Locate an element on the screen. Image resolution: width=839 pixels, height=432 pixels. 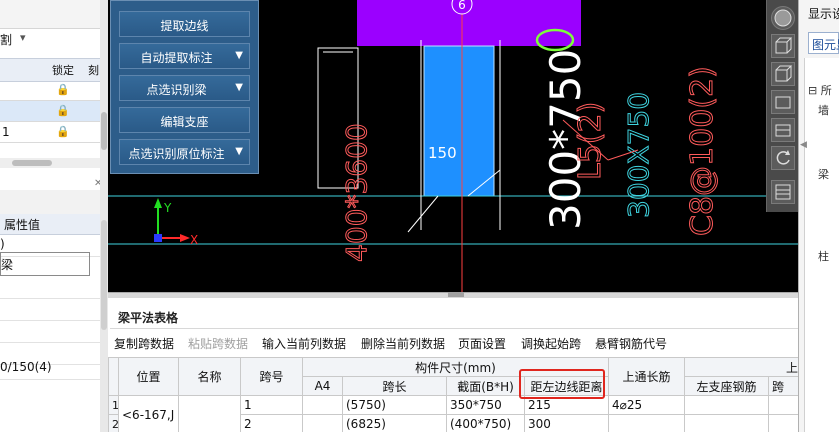
layer-view-icon is located at coordinates (783, 130).